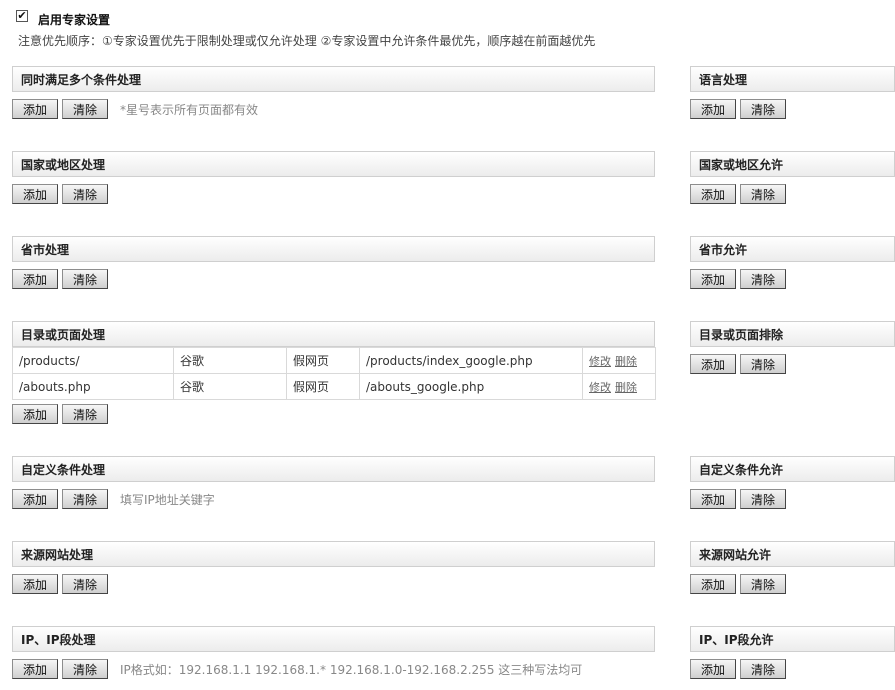 This screenshot has width=895, height=690. I want to click on section-province: 省市处理 添加 清除, so click(333, 264).